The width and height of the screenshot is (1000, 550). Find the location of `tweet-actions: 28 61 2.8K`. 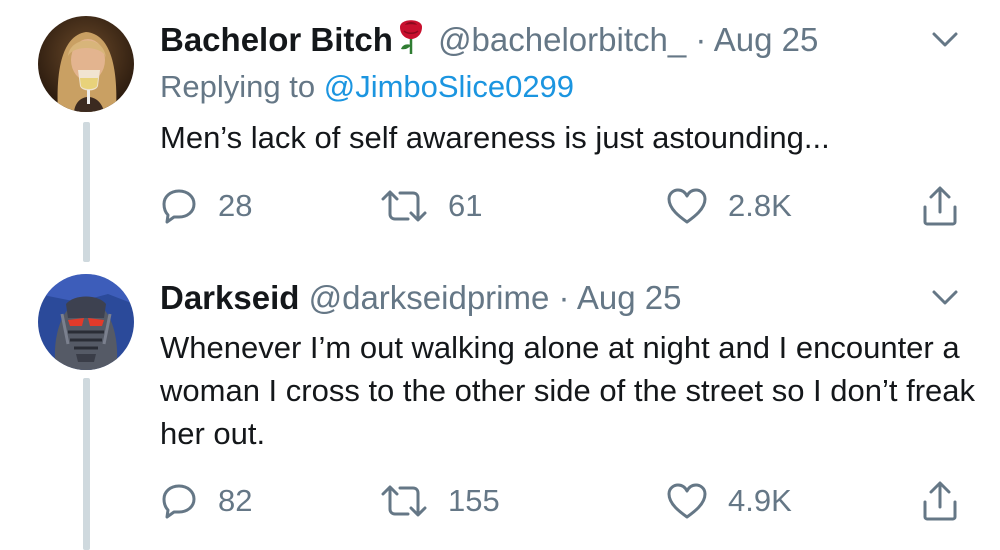

tweet-actions: 28 61 2.8K is located at coordinates (500, 206).